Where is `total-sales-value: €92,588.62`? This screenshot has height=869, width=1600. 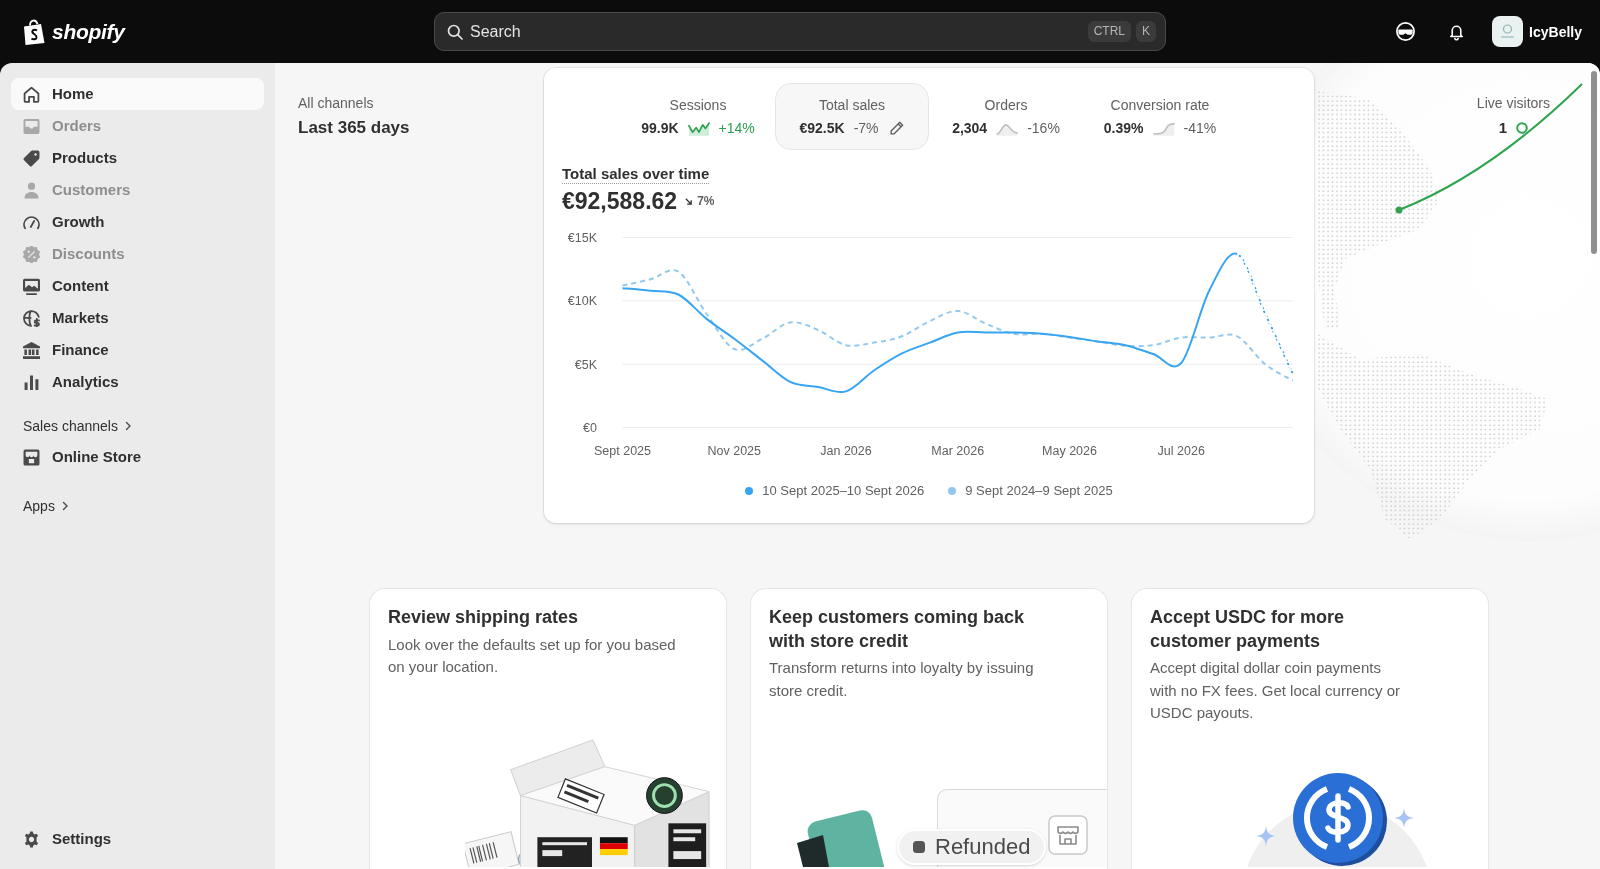 total-sales-value: €92,588.62 is located at coordinates (620, 201).